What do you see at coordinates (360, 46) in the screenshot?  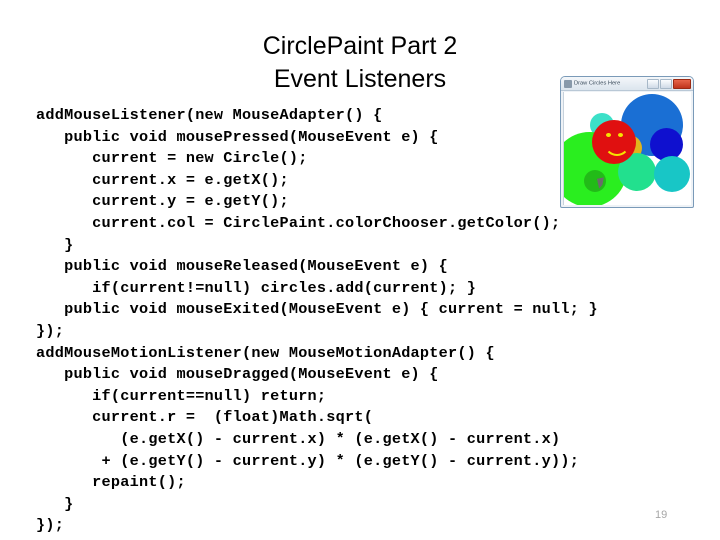 I see `title-line-1: CirclePaint Part 2` at bounding box center [360, 46].